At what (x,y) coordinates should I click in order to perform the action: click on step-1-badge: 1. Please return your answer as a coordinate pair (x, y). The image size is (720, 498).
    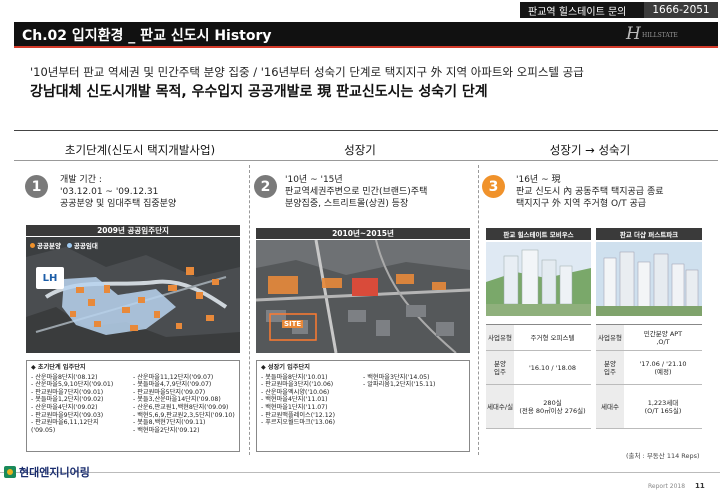
    Looking at the image, I should click on (36, 186).